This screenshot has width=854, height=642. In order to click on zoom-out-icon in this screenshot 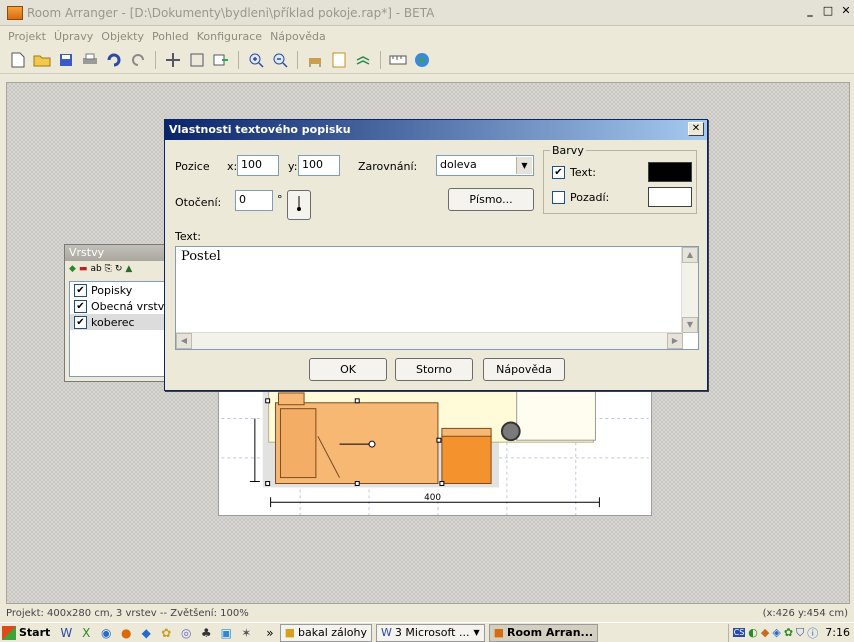, I will do `click(280, 60)`.